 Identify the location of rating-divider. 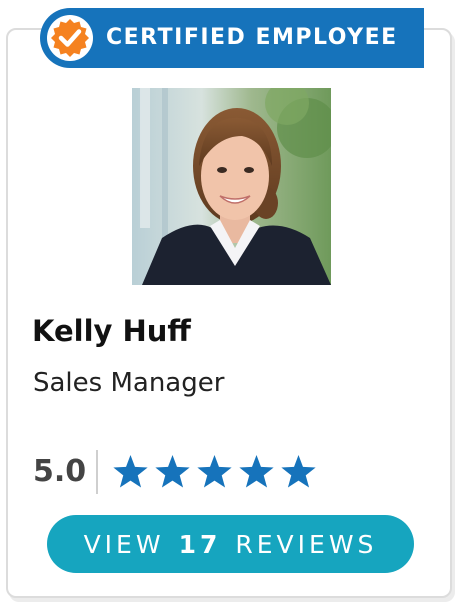
(97, 472).